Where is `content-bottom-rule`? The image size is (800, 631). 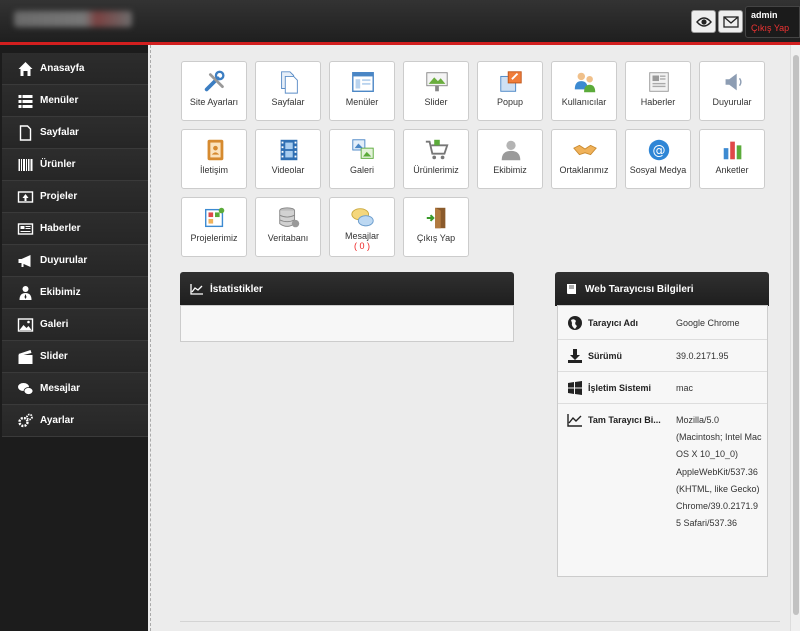 content-bottom-rule is located at coordinates (480, 621).